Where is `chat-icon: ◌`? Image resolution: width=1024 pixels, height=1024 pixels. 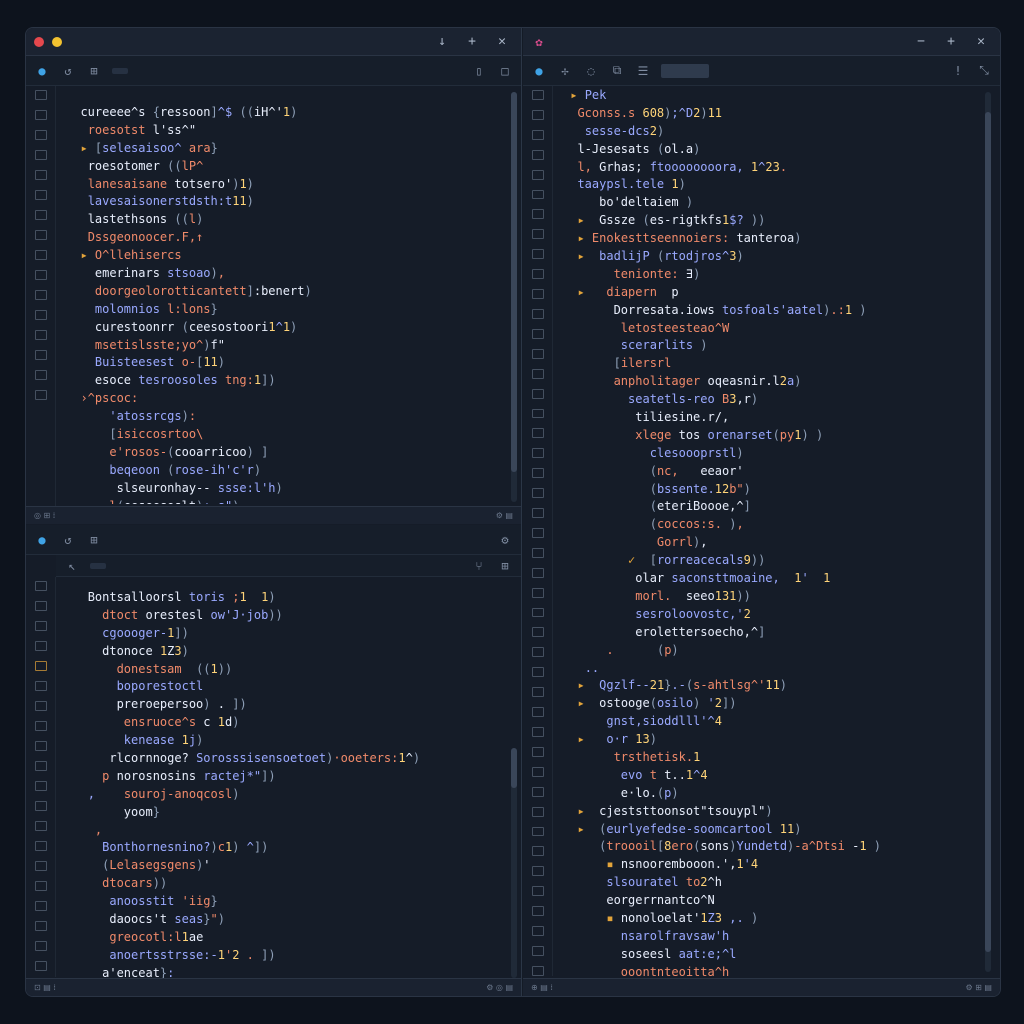 chat-icon: ◌ is located at coordinates (591, 71).